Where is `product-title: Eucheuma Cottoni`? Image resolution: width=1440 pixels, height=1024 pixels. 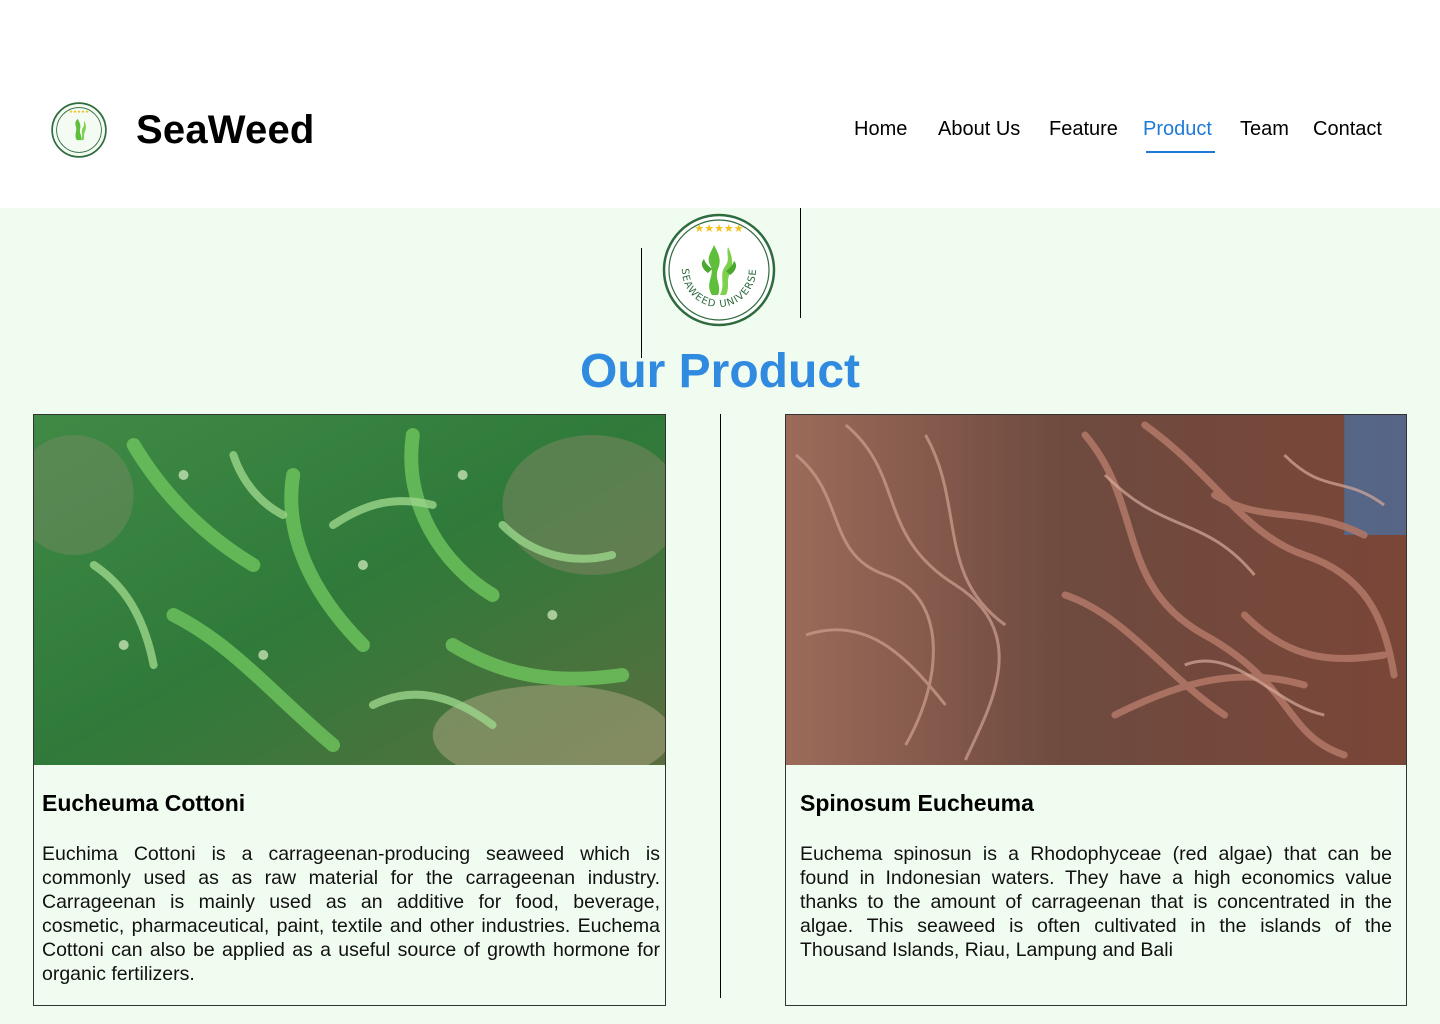
product-title: Eucheuma Cottoni is located at coordinates (144, 803).